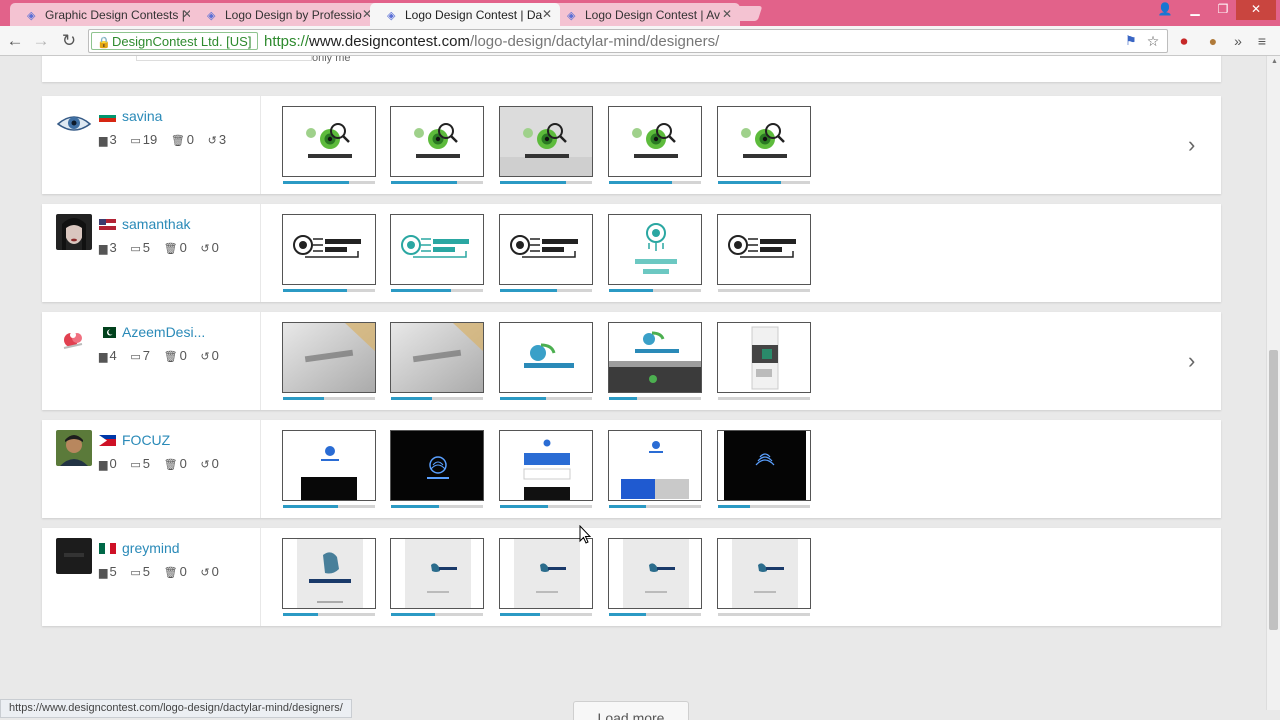  Describe the element at coordinates (135, 465) in the screenshot. I see `image-icon: ▭` at that location.